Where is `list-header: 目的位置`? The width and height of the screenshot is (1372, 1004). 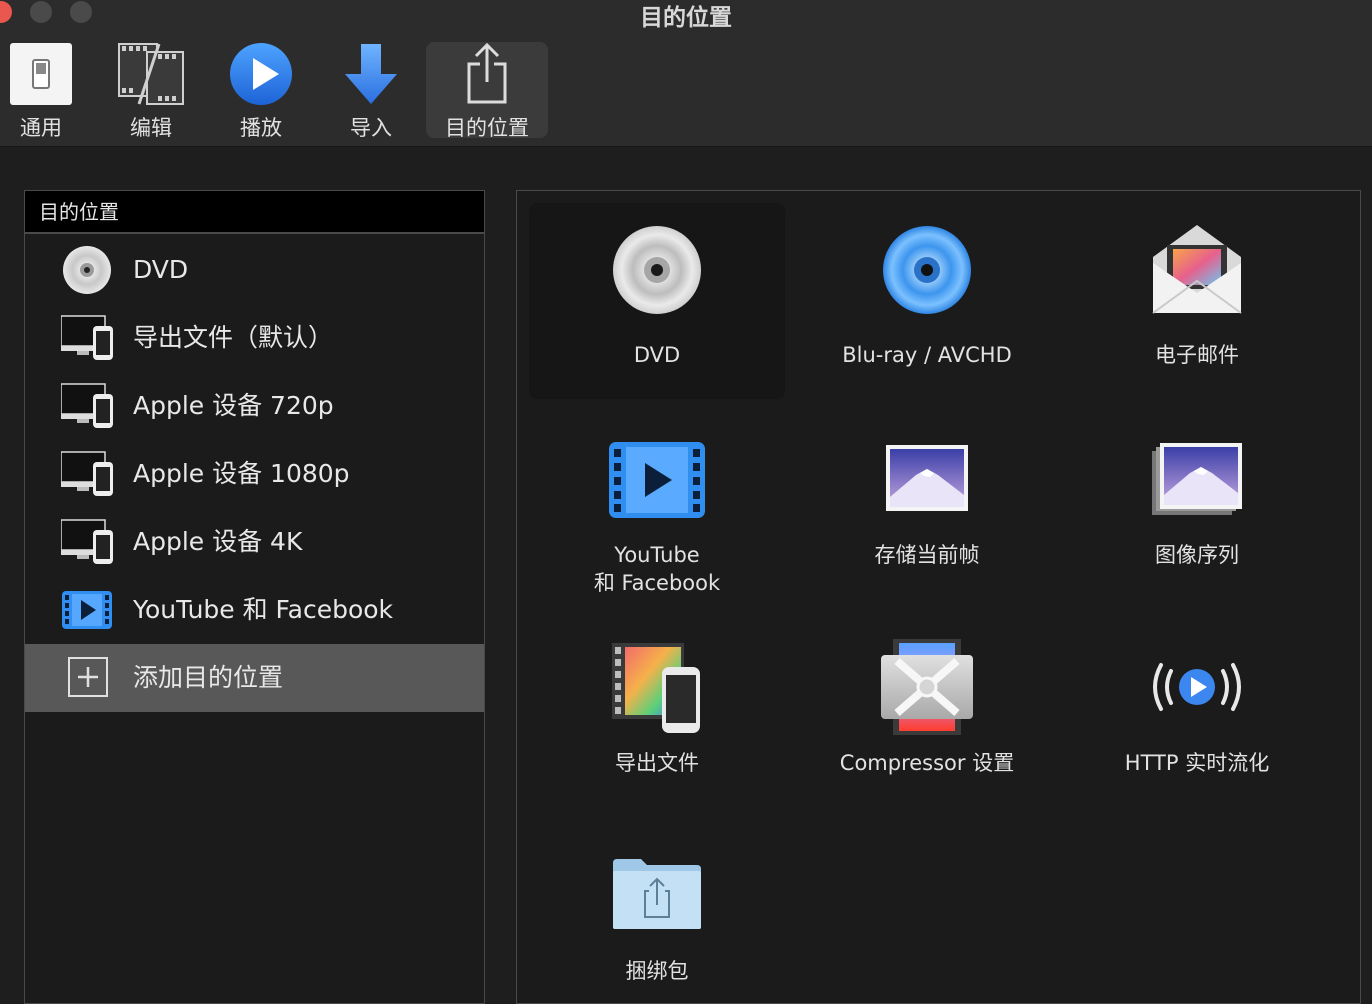 list-header: 目的位置 is located at coordinates (254, 212).